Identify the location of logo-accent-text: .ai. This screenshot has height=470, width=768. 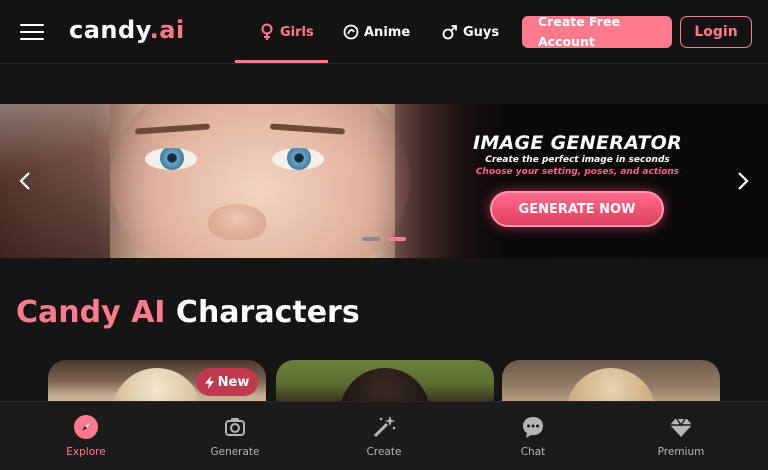
(167, 30).